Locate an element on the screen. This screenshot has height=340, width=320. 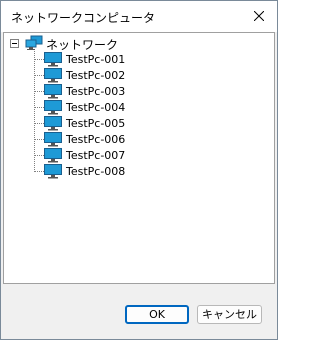
cancel-button: キャンセル is located at coordinates (229, 314).